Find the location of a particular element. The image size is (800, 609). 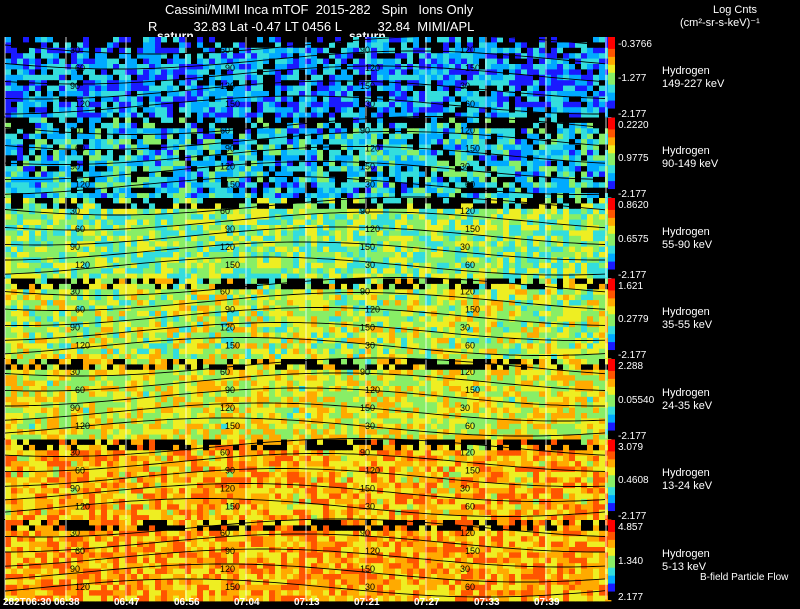

band-4: 30 60 90 120 60 90 120 150 90 120 150 30 120 150 30 60 is located at coordinates (309, 399).